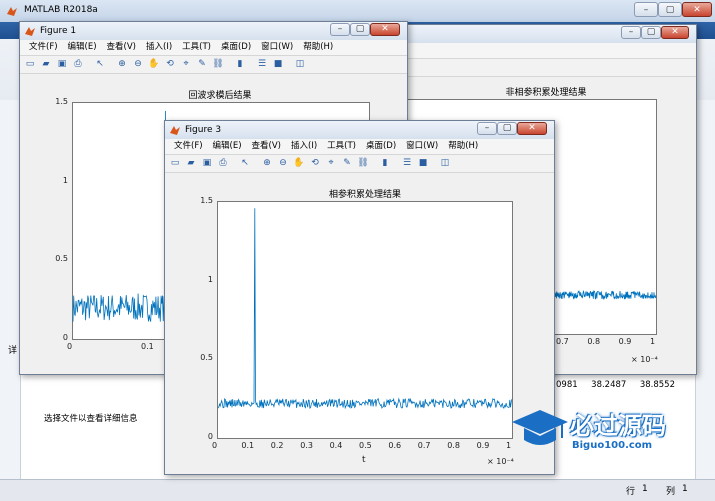 Image resolution: width=715 pixels, height=501 pixels. What do you see at coordinates (507, 128) in the screenshot?
I see `figure3-maximize-button: ▢` at bounding box center [507, 128].